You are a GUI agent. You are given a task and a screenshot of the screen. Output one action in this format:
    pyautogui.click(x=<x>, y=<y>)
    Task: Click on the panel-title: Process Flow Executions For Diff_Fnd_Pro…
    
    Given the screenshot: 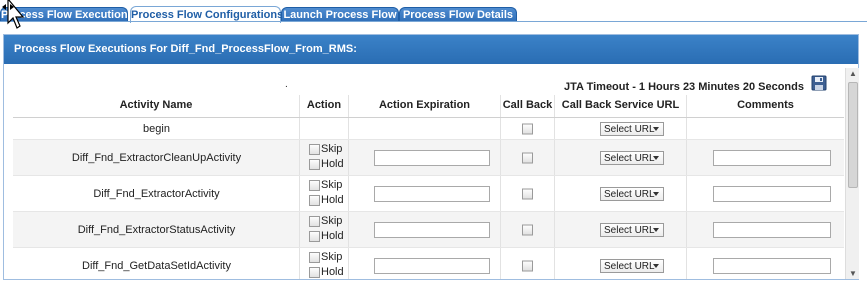 What is the action you would take?
    pyautogui.click(x=185, y=49)
    